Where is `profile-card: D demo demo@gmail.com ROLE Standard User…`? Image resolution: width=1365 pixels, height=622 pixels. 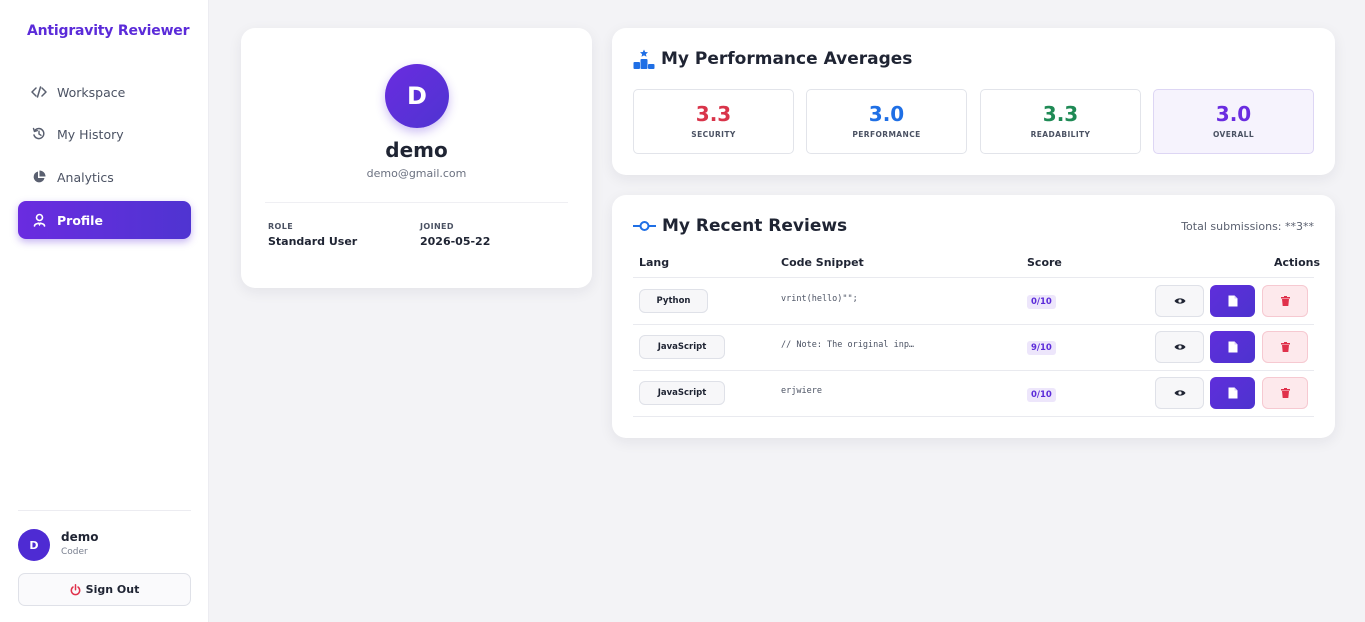
profile-card: D demo demo@gmail.com ROLE Standard User… is located at coordinates (416, 158).